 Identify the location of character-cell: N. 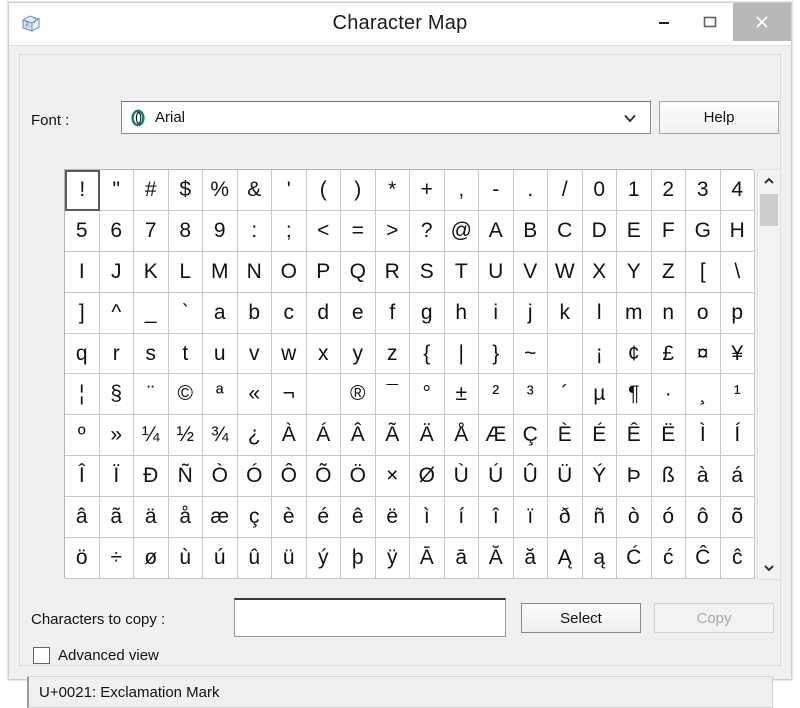
(254, 272).